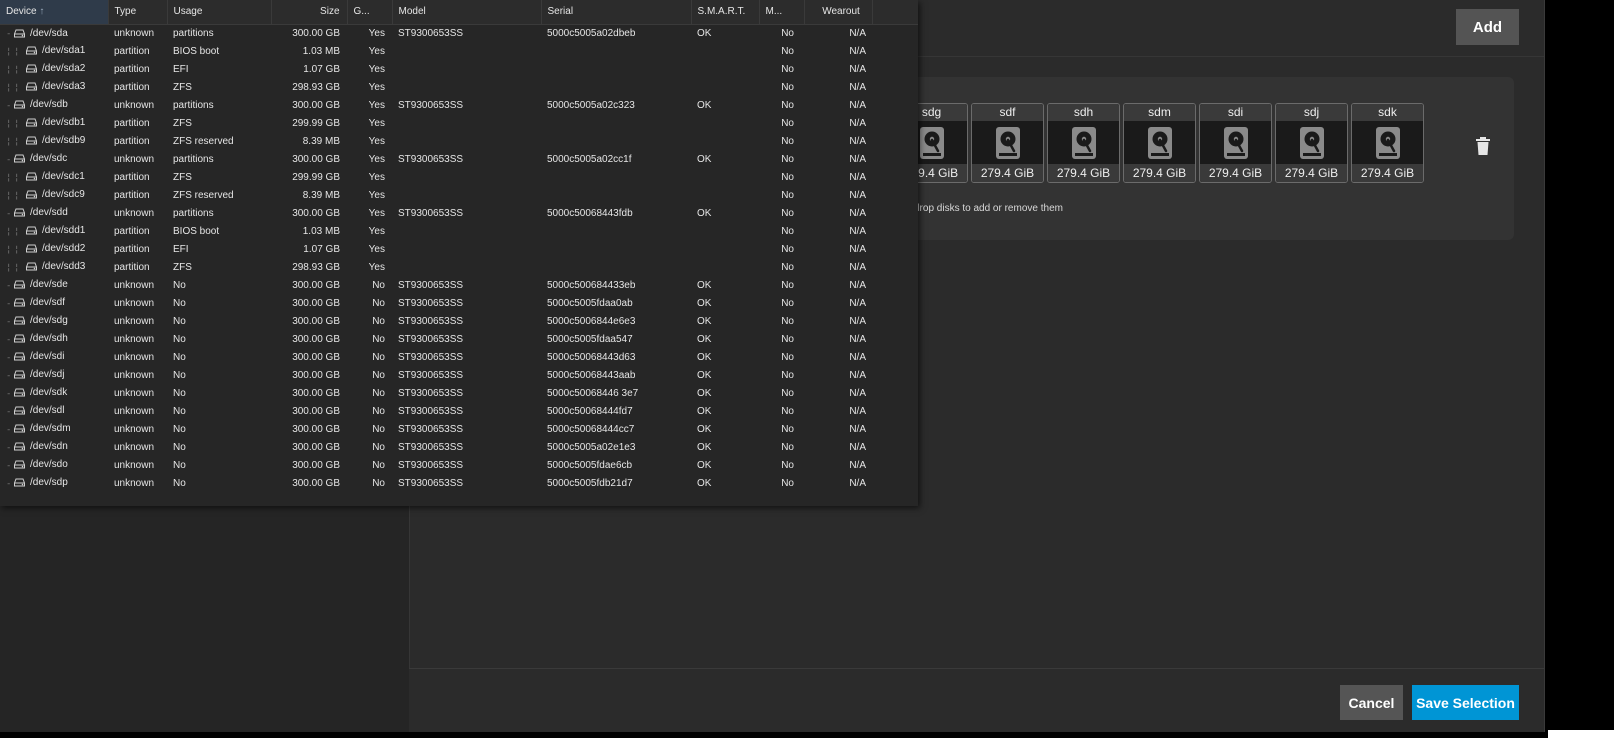 The image size is (1614, 738). Describe the element at coordinates (1083, 143) in the screenshot. I see `vdev-disk-tile: sdh 279.4 GiB` at that location.